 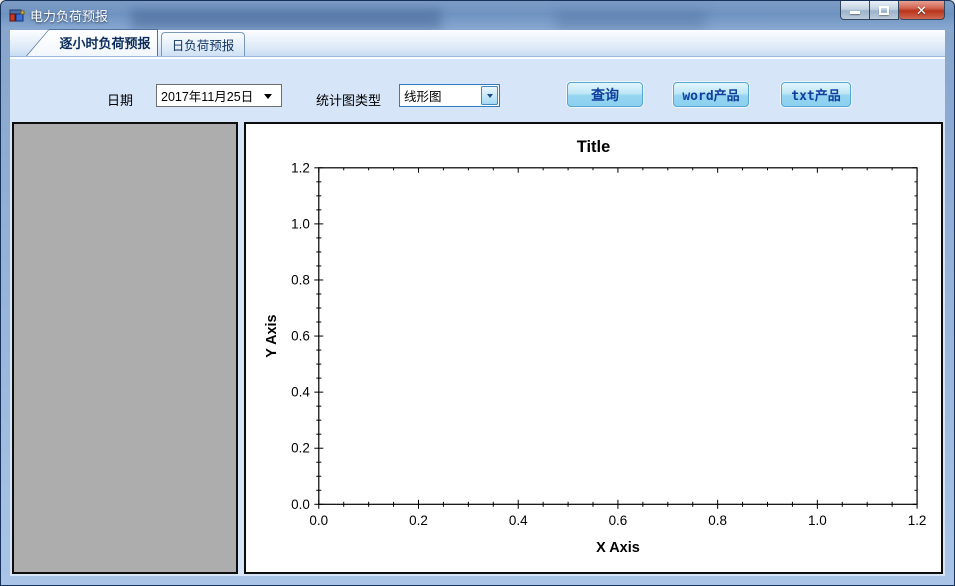 What do you see at coordinates (207, 97) in the screenshot?
I see `date-value: 2017年11月25日` at bounding box center [207, 97].